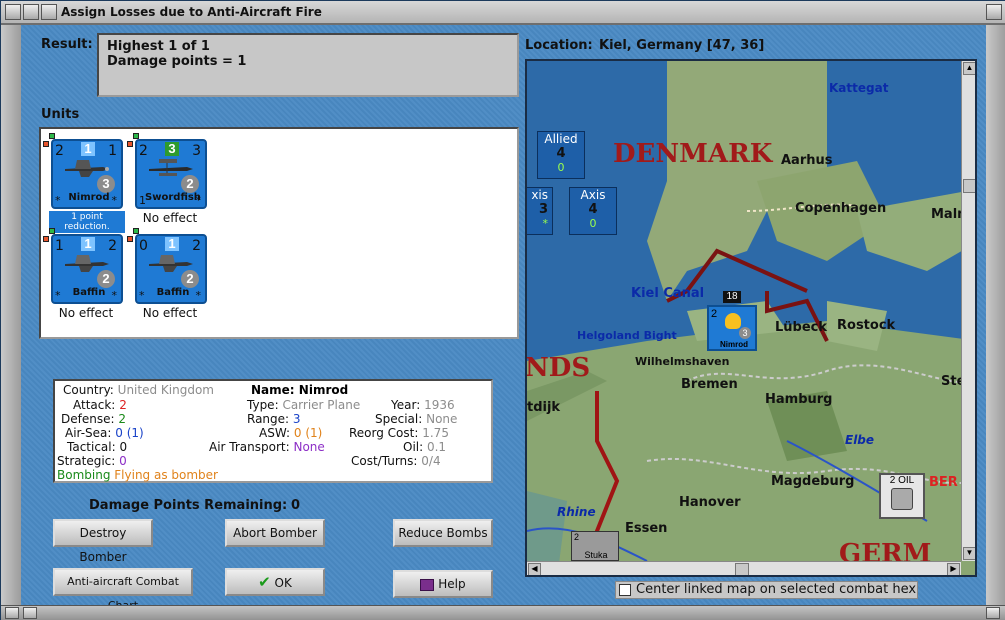  What do you see at coordinates (539, 195) in the screenshot?
I see `axis-partial-title: xis` at bounding box center [539, 195].